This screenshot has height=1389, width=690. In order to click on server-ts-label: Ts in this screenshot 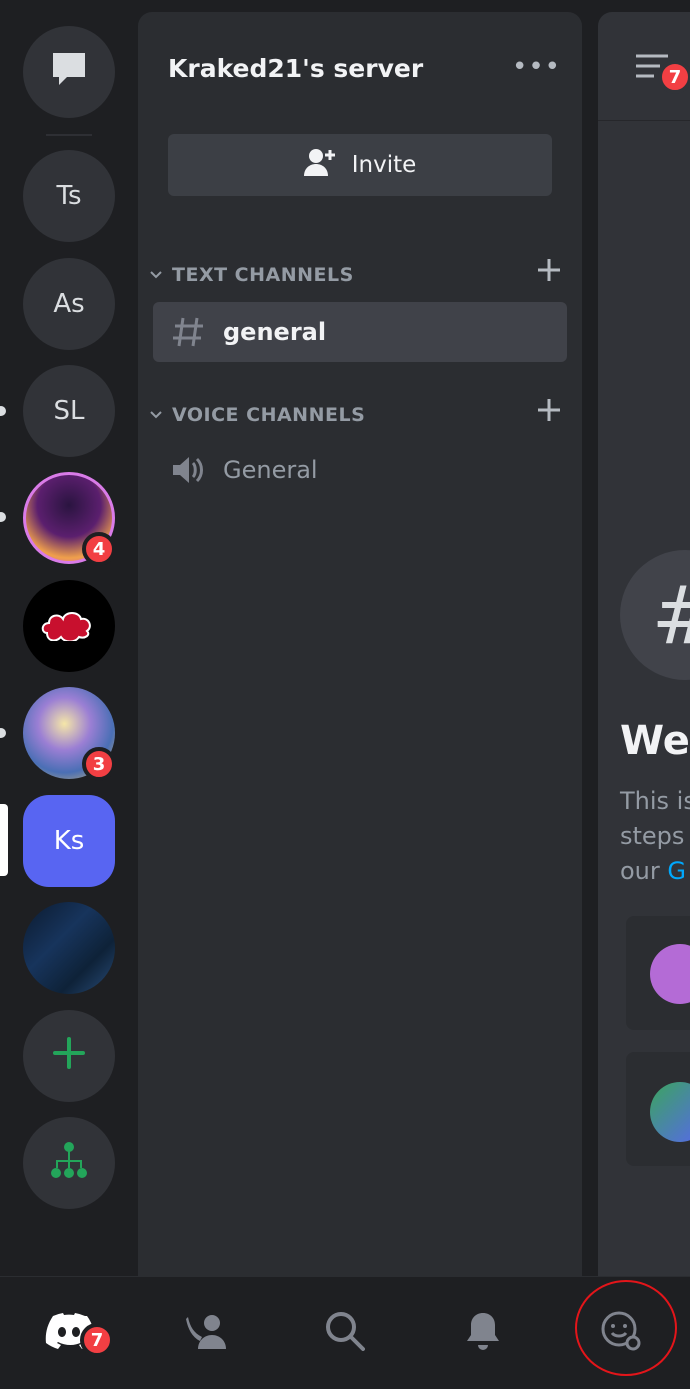, I will do `click(69, 196)`.